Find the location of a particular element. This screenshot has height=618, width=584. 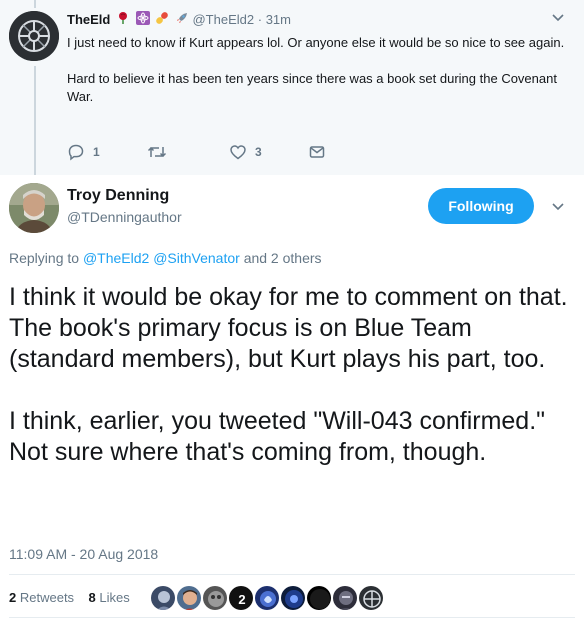

following-button: Following is located at coordinates (481, 206).